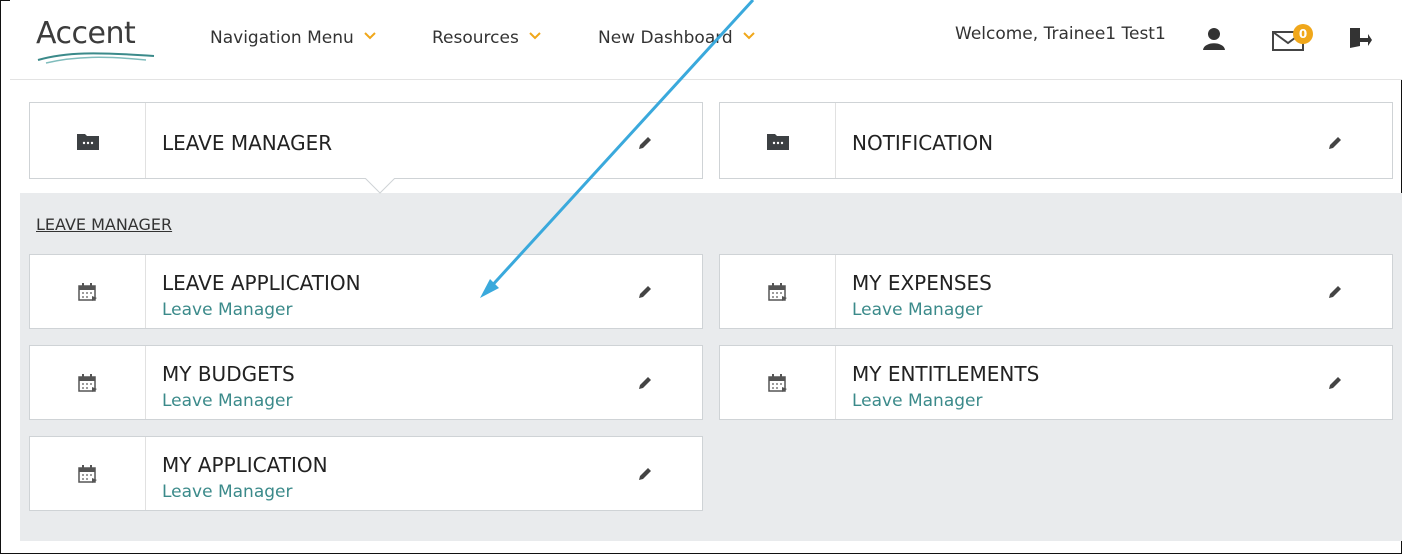 This screenshot has height=554, width=1402. What do you see at coordinates (366, 473) in the screenshot?
I see `card-my-application: MY APPLICATION Leave Manager` at bounding box center [366, 473].